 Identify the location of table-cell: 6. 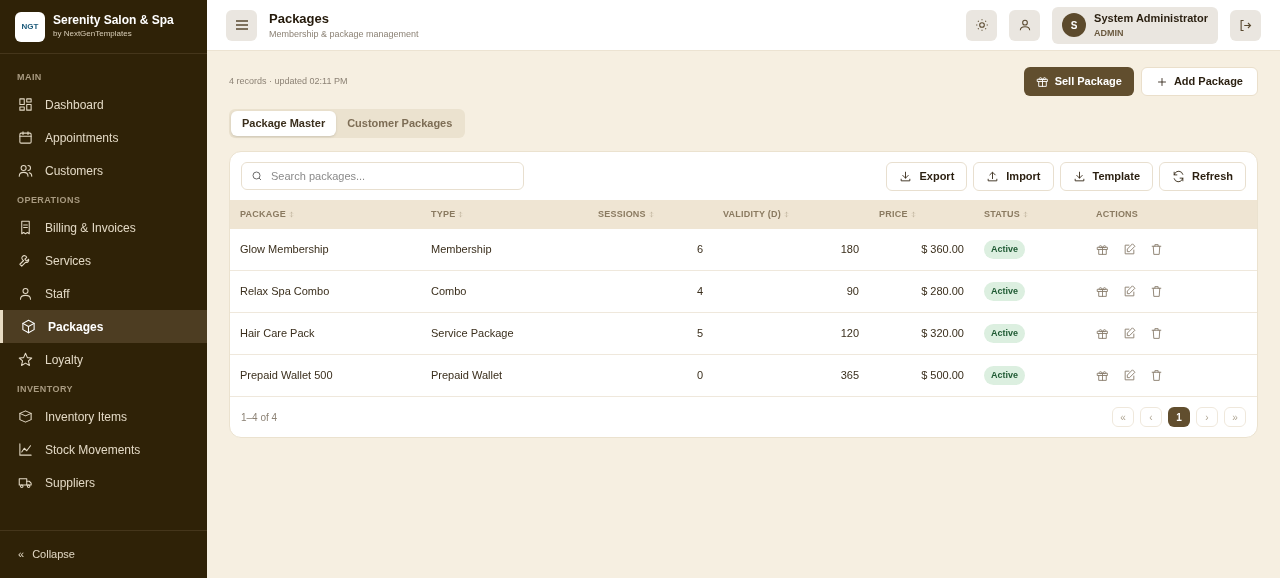
(699, 249).